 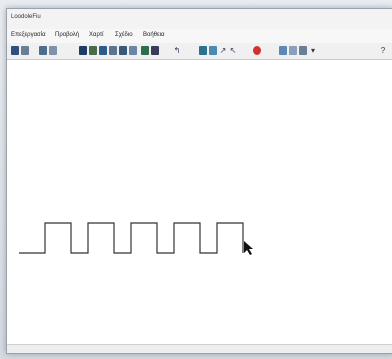 What do you see at coordinates (93, 50) in the screenshot?
I see `eraser-icon` at bounding box center [93, 50].